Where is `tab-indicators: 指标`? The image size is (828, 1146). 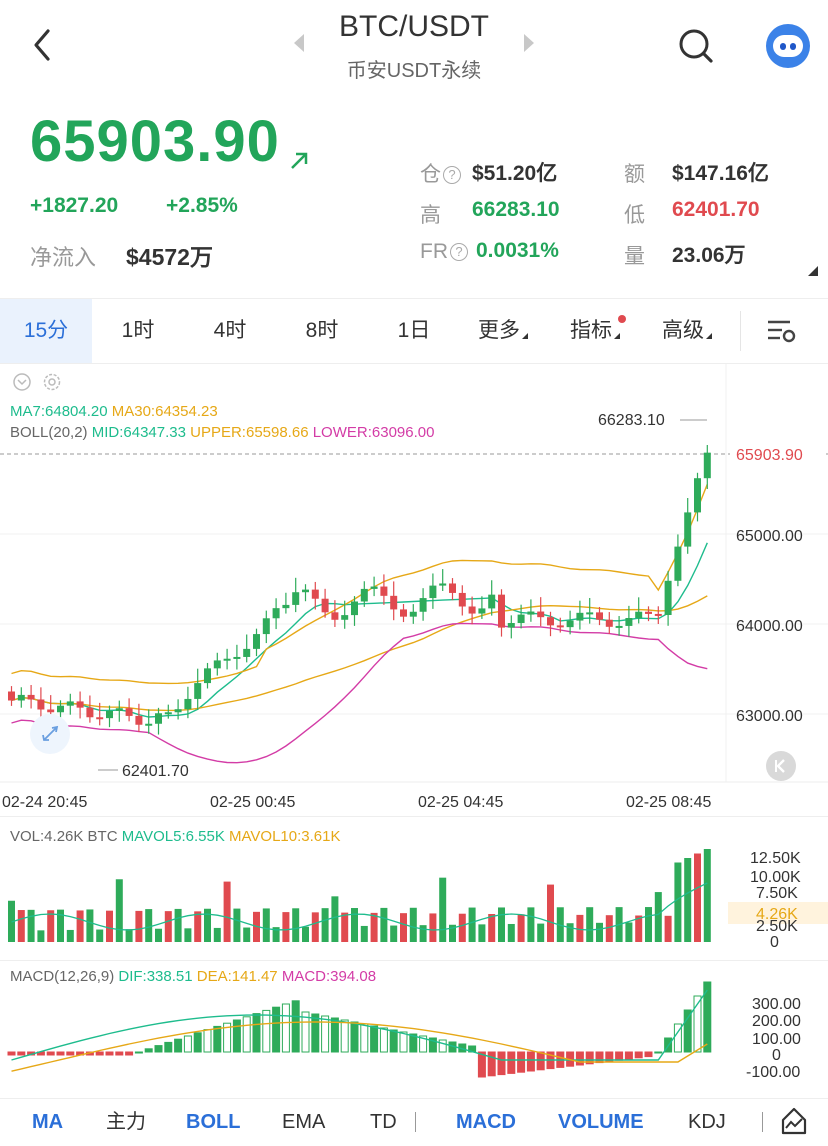
tab-indicators: 指标 is located at coordinates (595, 331).